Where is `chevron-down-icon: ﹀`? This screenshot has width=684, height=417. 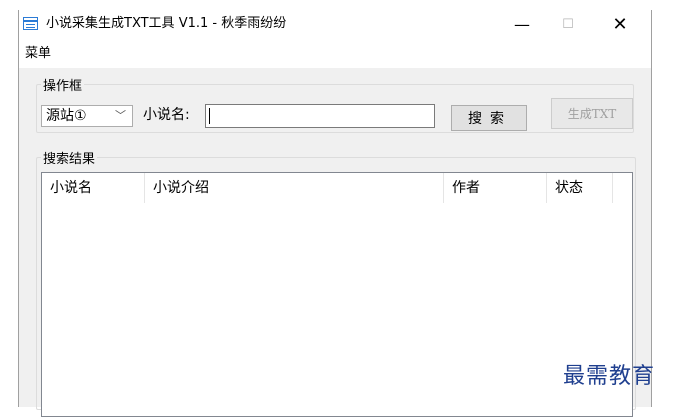 chevron-down-icon: ﹀ is located at coordinates (120, 115).